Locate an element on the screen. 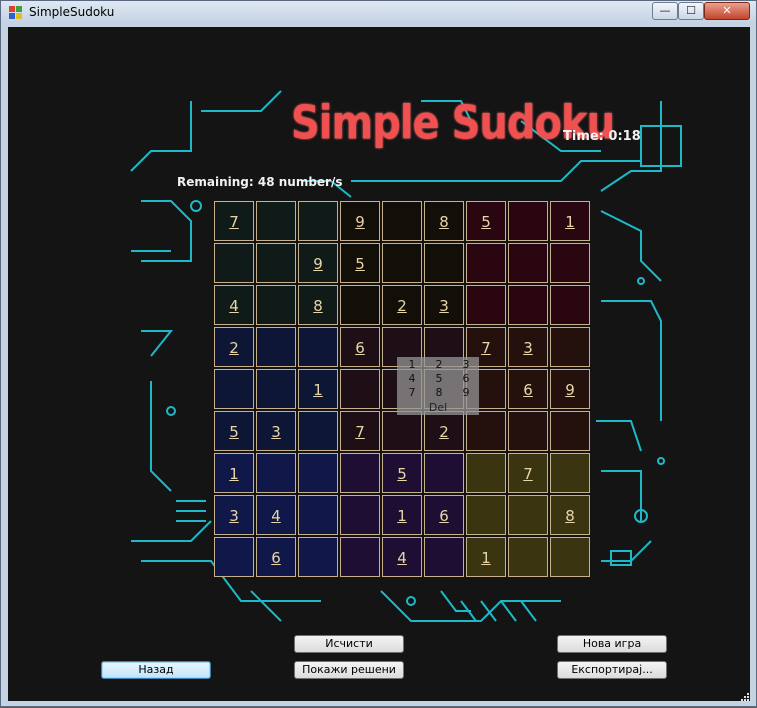 Image resolution: width=757 pixels, height=708 pixels. number-keypad: Del 123 456 789 is located at coordinates (438, 386).